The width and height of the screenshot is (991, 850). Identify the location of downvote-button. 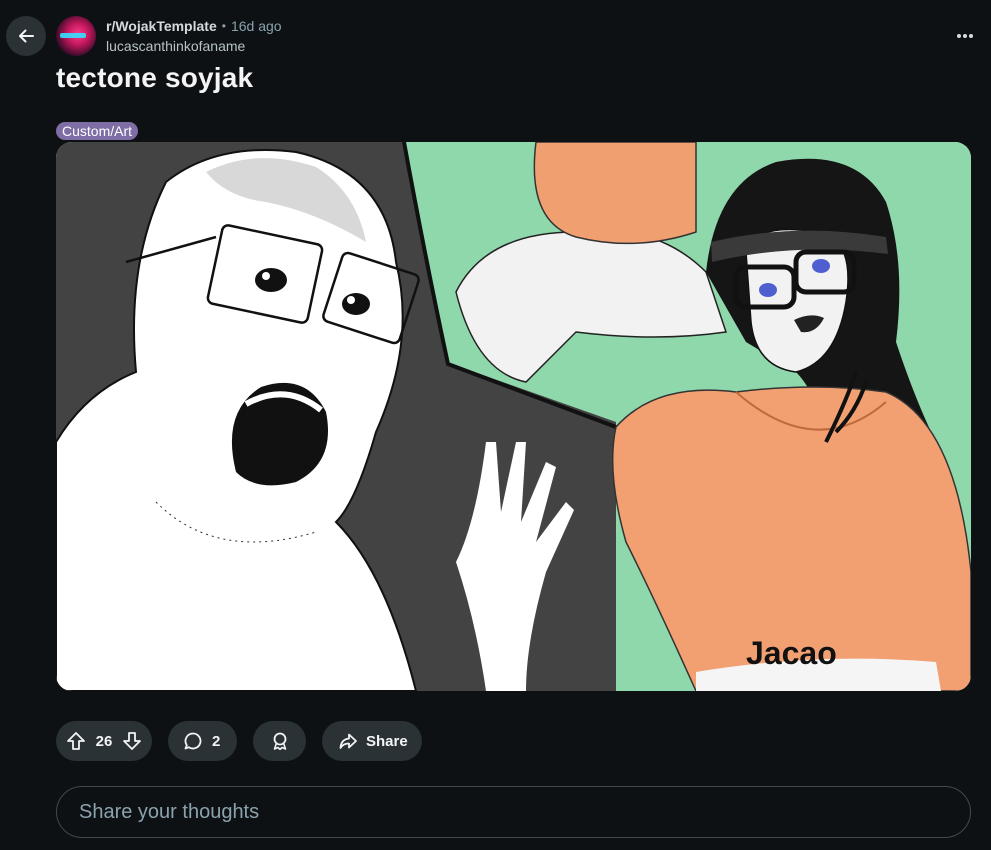
(132, 741).